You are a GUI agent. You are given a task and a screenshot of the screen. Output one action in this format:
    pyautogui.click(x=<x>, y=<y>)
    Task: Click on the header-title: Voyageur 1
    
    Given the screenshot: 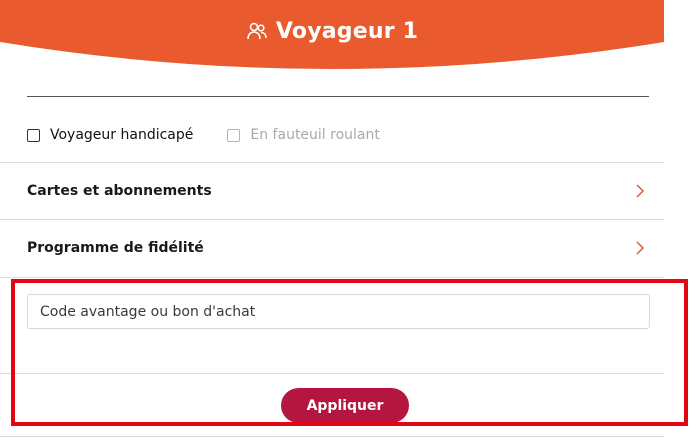 What is the action you would take?
    pyautogui.click(x=332, y=31)
    